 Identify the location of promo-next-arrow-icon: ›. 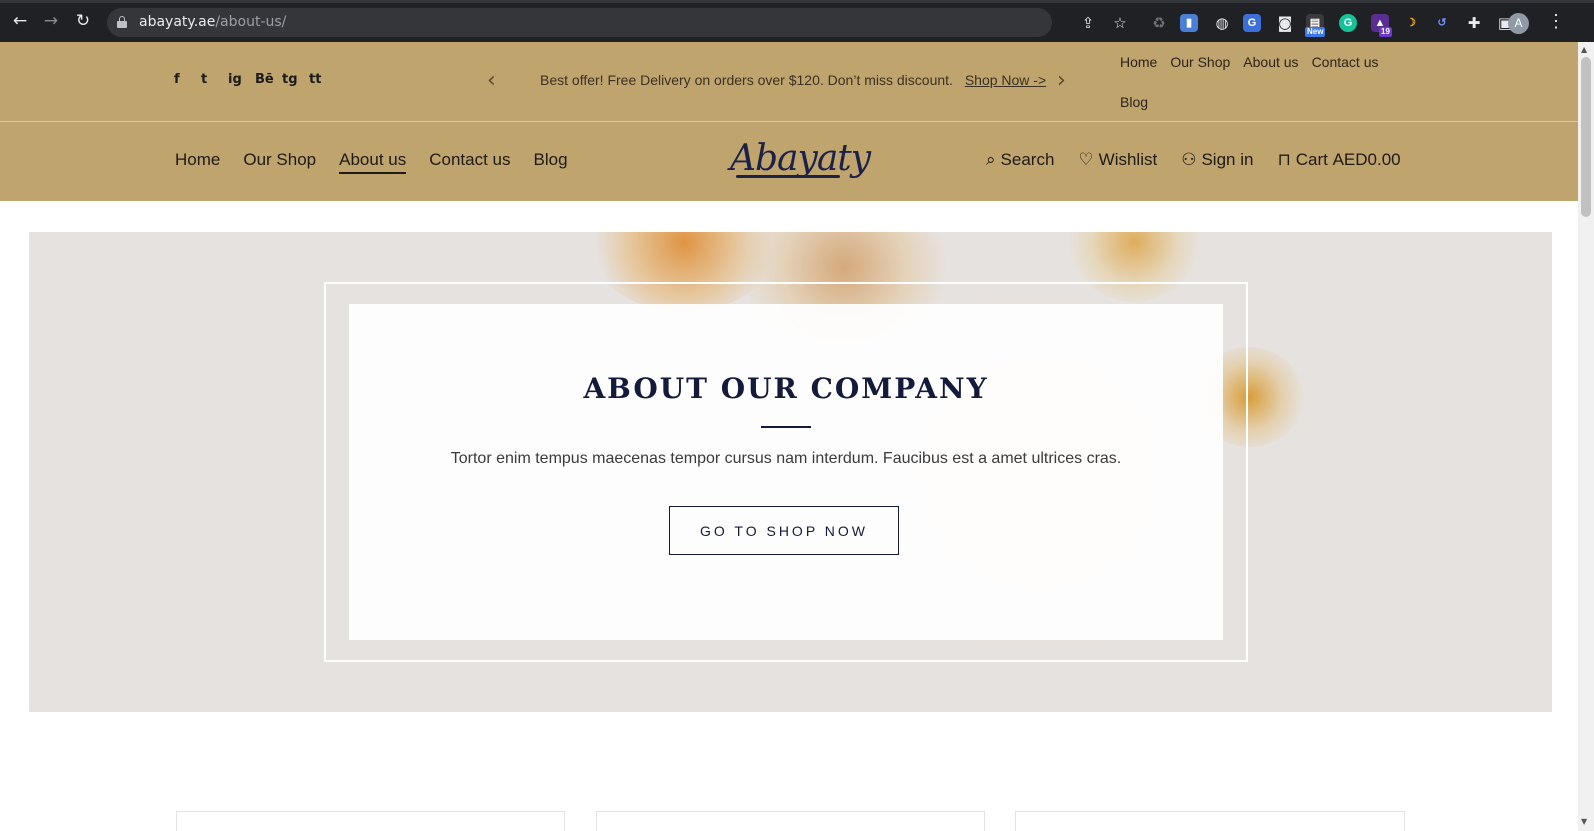
(1061, 81).